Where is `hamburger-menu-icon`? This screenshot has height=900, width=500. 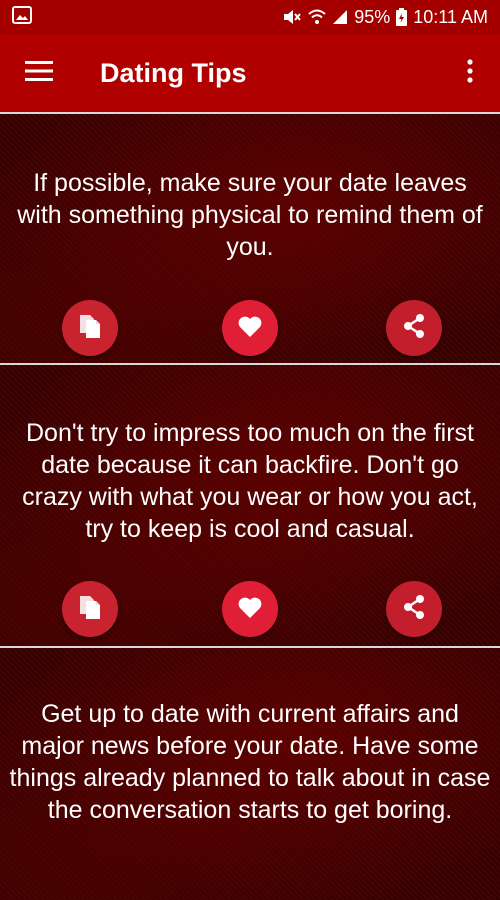
hamburger-menu-icon is located at coordinates (39, 73).